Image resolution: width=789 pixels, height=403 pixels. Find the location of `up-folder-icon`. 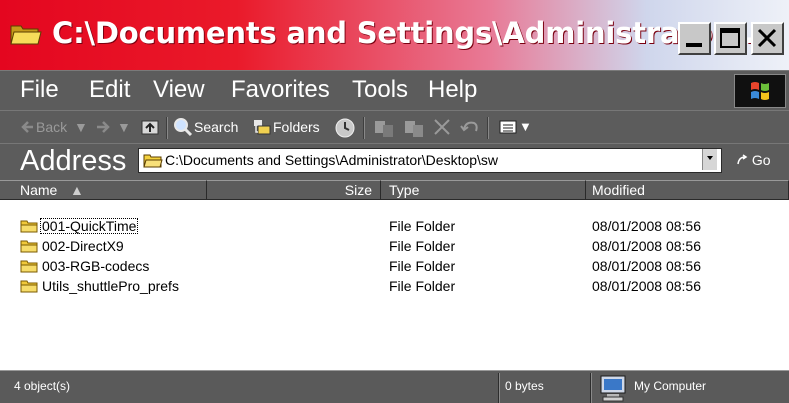

up-folder-icon is located at coordinates (150, 129).